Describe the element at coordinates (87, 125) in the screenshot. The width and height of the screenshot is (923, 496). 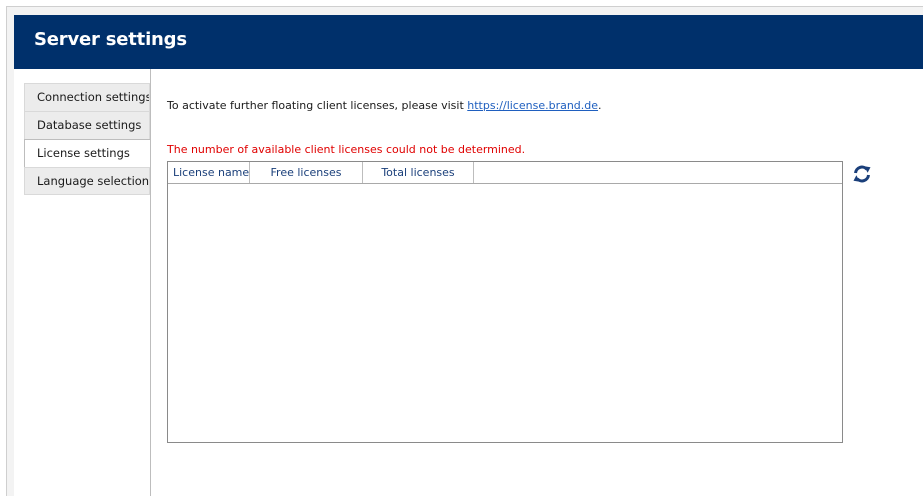
I see `tab-database-settings: Database settings` at that location.